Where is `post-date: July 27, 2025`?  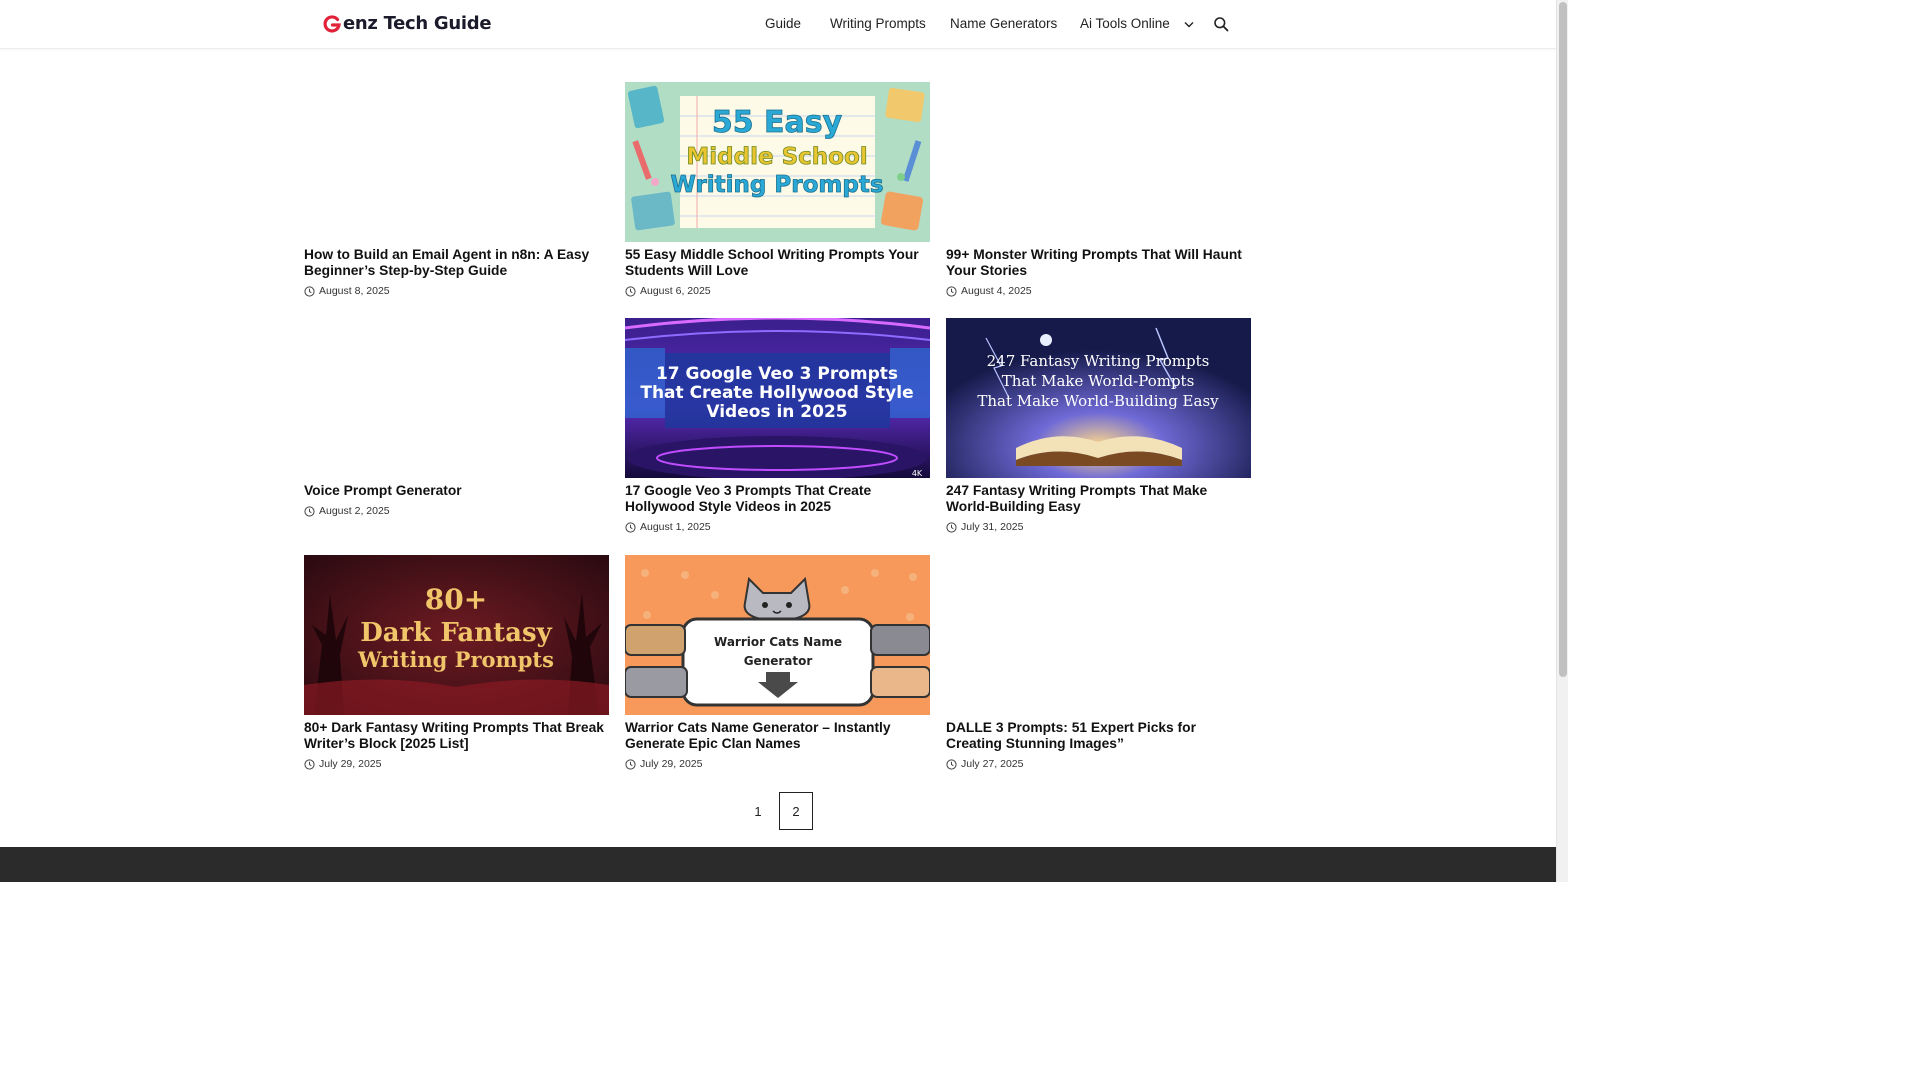
post-date: July 27, 2025 is located at coordinates (984, 764).